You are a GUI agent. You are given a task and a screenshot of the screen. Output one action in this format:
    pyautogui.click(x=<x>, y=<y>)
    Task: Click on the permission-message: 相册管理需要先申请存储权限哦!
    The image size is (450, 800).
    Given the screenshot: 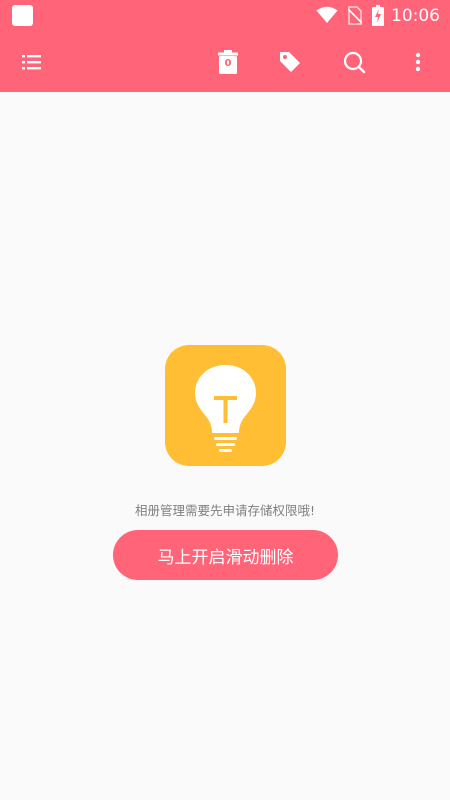 What is the action you would take?
    pyautogui.click(x=224, y=510)
    